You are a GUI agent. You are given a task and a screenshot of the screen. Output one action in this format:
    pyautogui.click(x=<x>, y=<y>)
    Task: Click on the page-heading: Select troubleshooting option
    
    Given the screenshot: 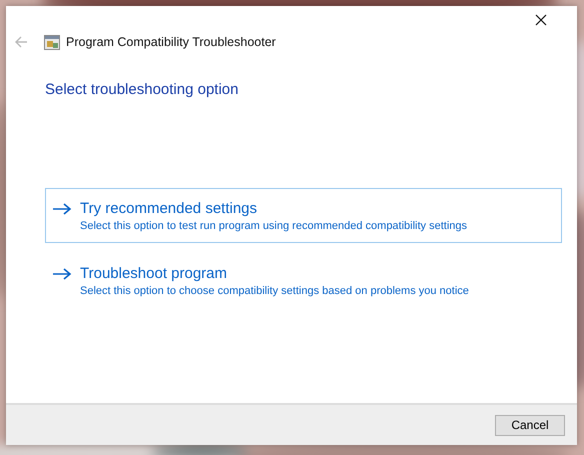 What is the action you would take?
    pyautogui.click(x=141, y=90)
    